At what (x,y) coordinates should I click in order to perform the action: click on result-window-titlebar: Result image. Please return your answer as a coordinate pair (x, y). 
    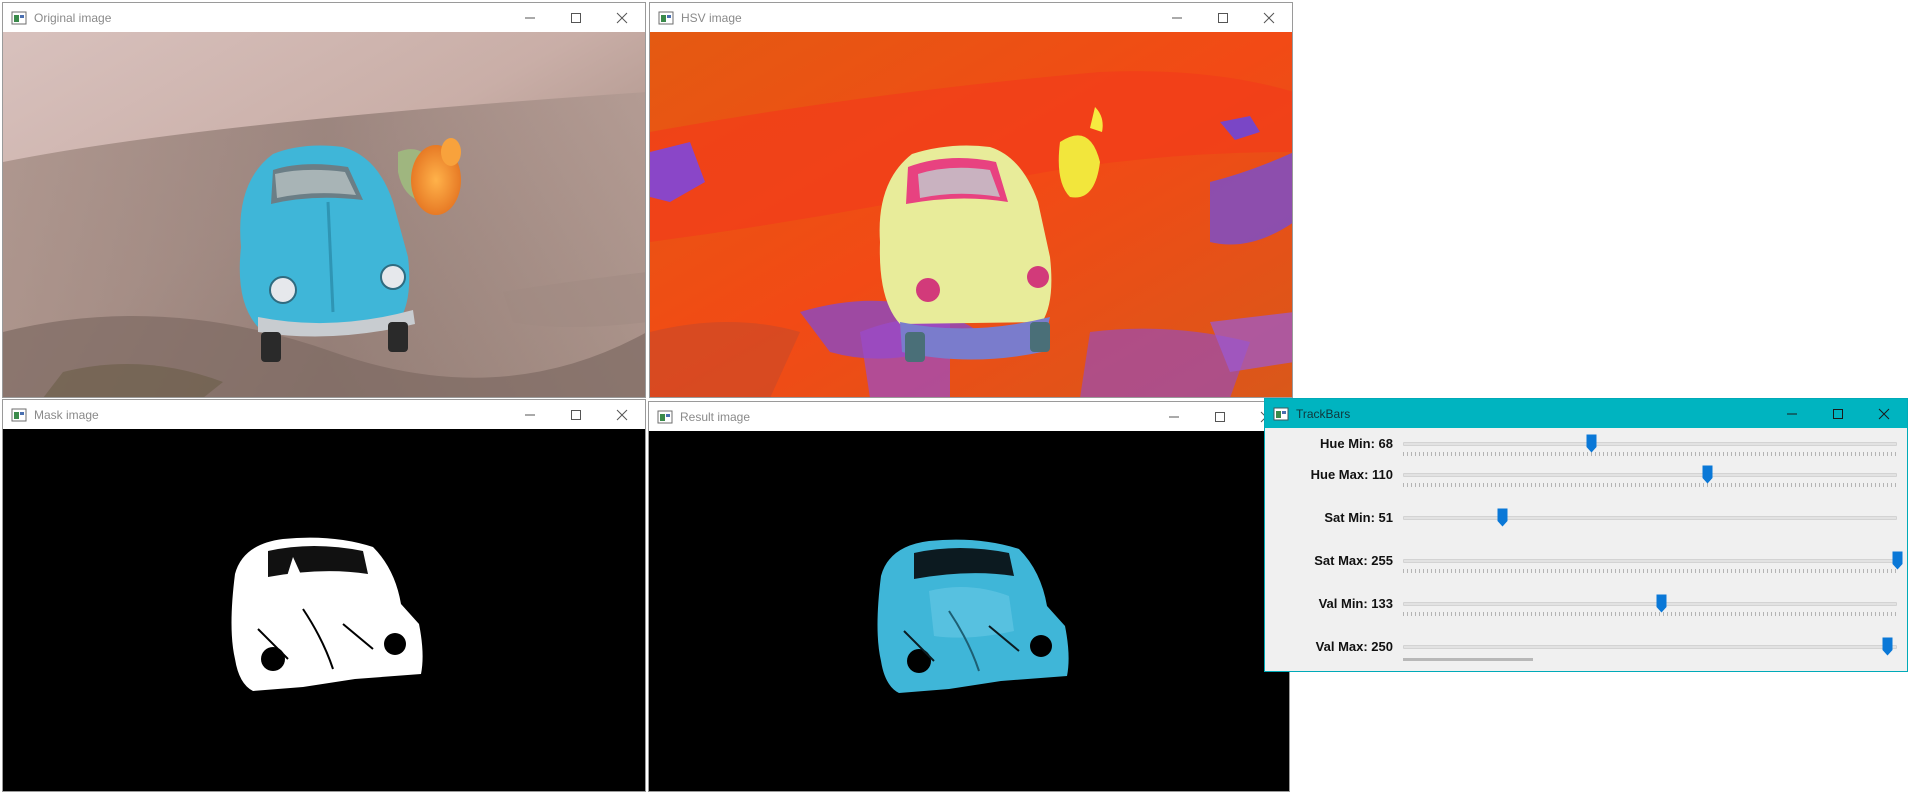
    Looking at the image, I should click on (969, 416).